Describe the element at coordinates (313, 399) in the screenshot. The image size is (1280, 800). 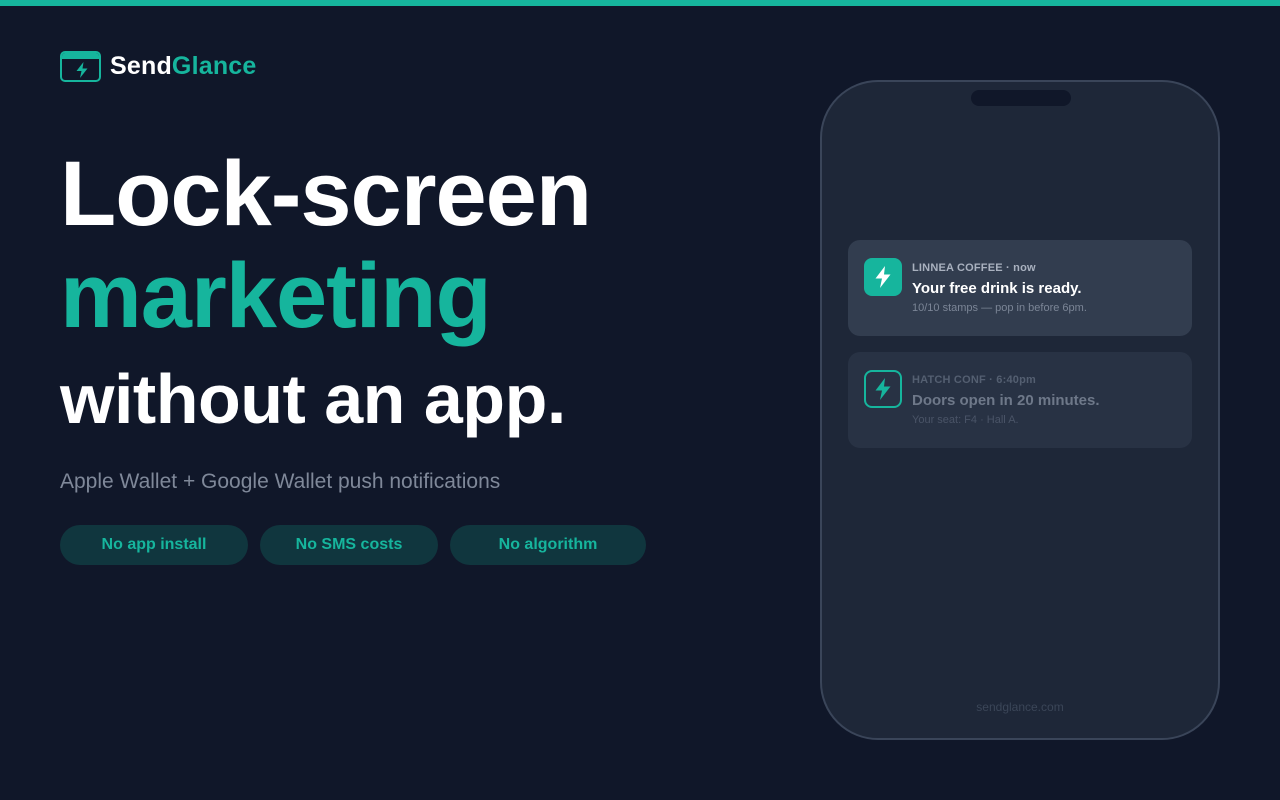
I see `headline-line-3: without an app.` at that location.